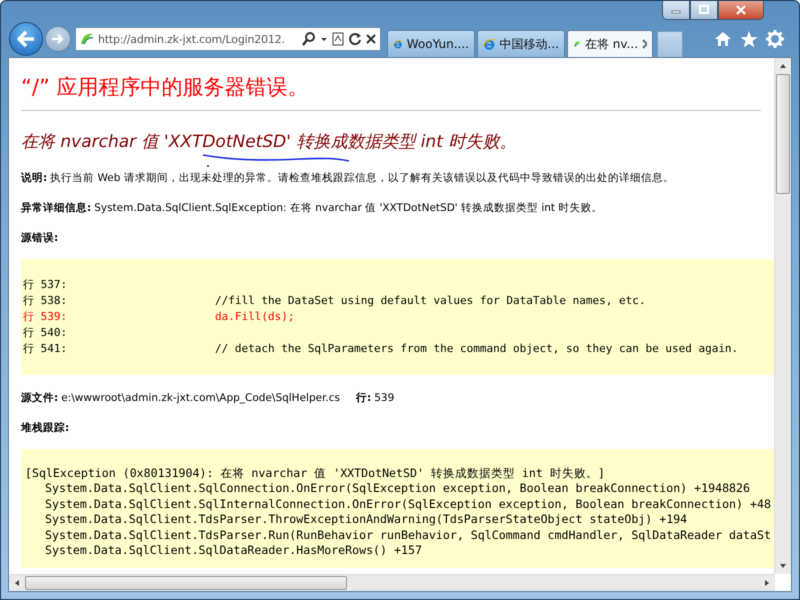  I want to click on page-title: “/” 应用程序中的服务器错误。, so click(165, 87).